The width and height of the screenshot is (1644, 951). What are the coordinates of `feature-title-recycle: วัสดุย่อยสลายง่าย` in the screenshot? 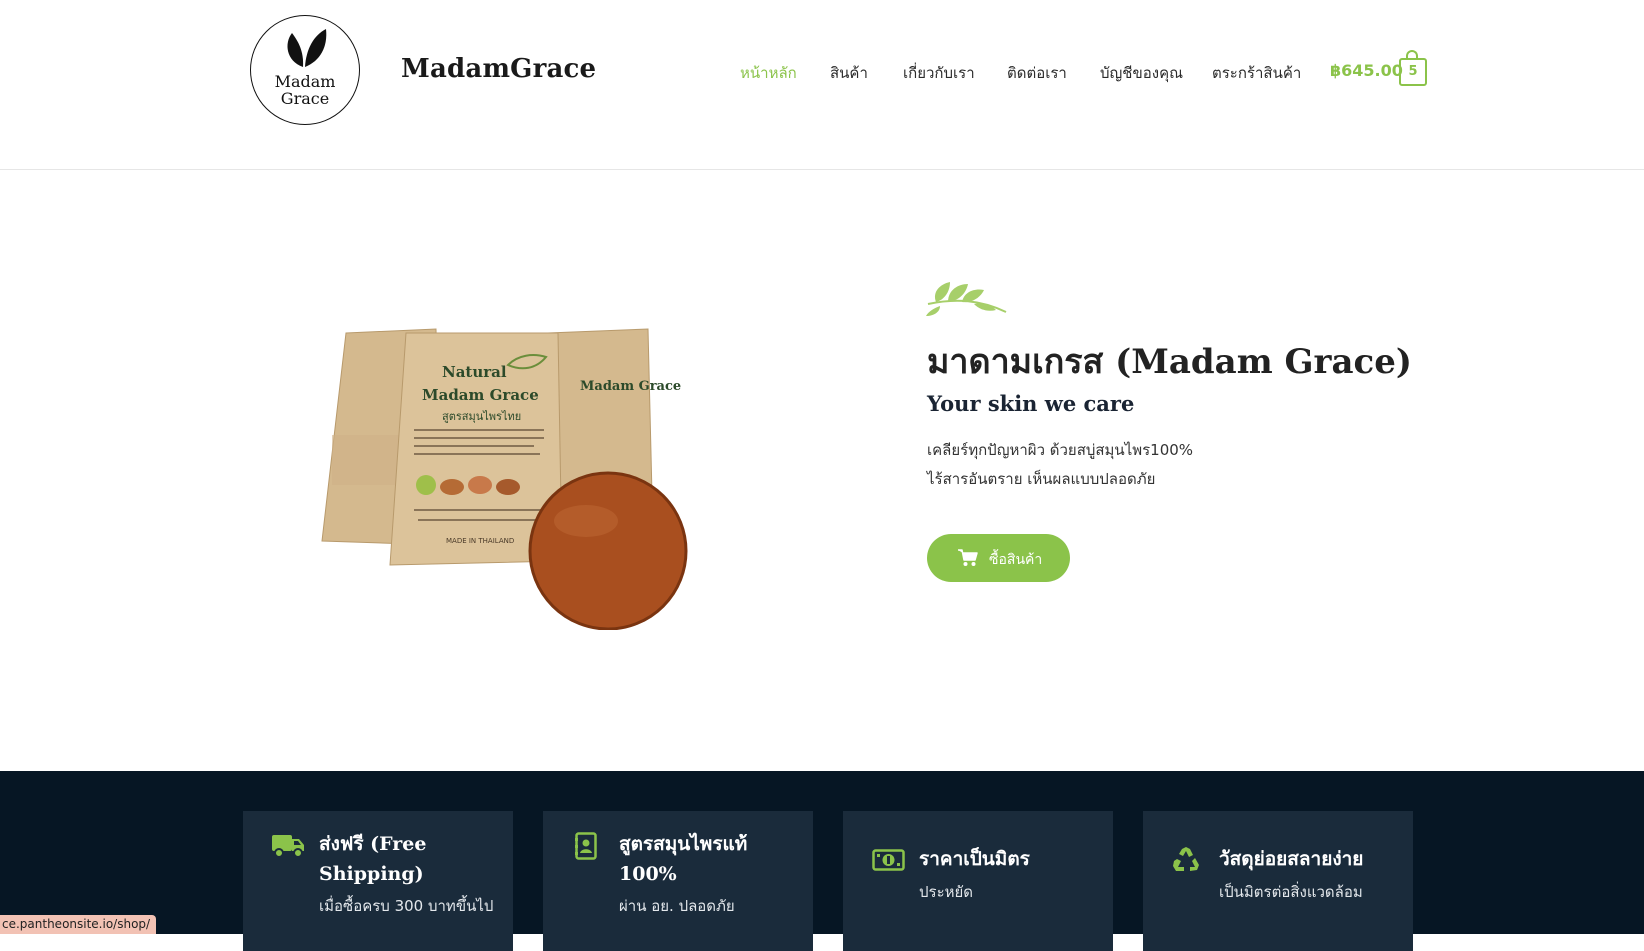 It's located at (1291, 859).